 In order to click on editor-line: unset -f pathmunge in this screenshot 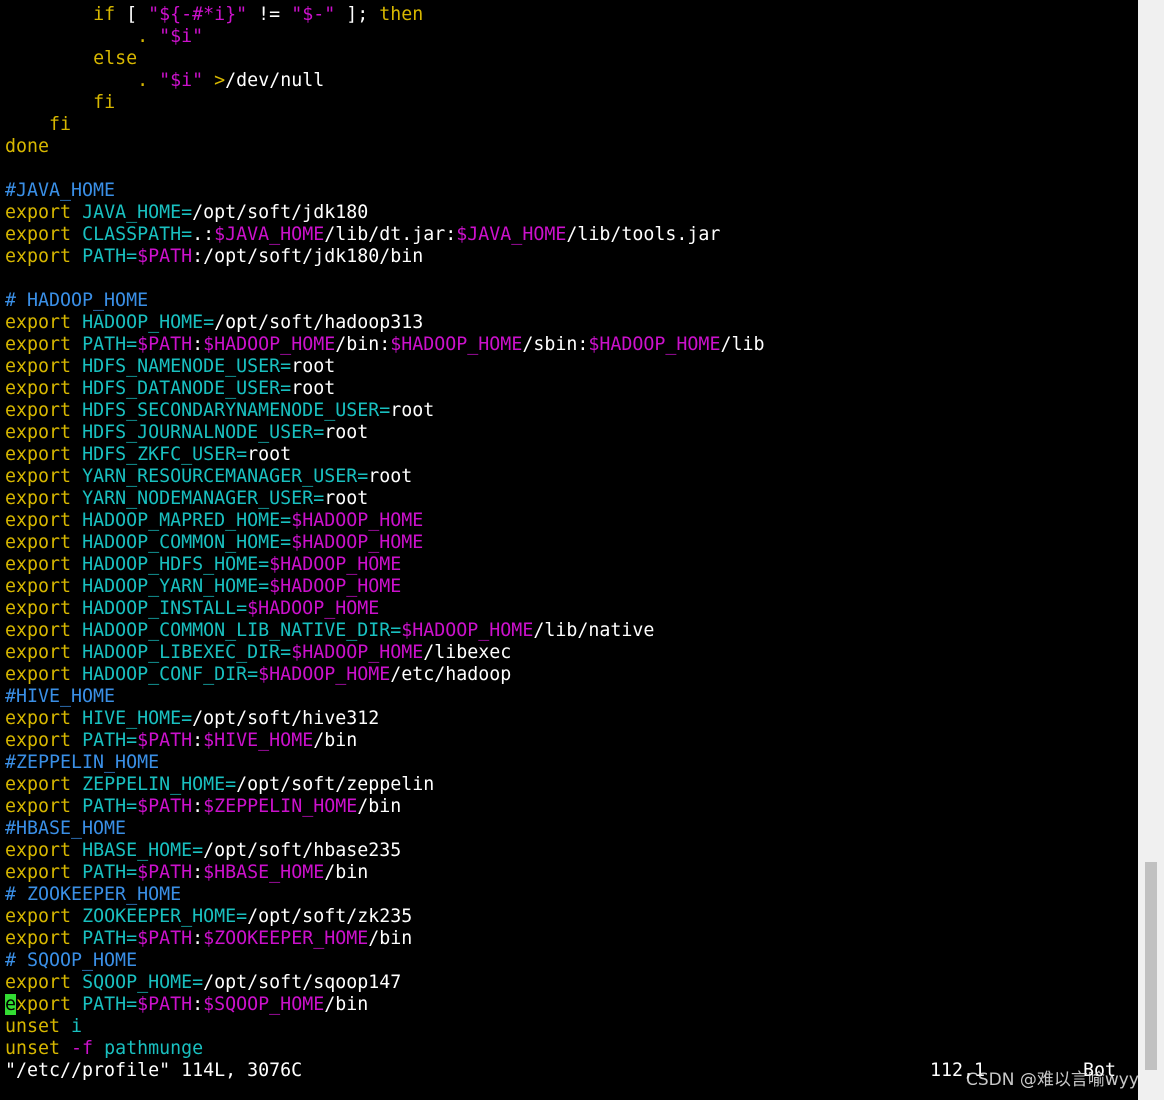, I will do `click(104, 1049)`.